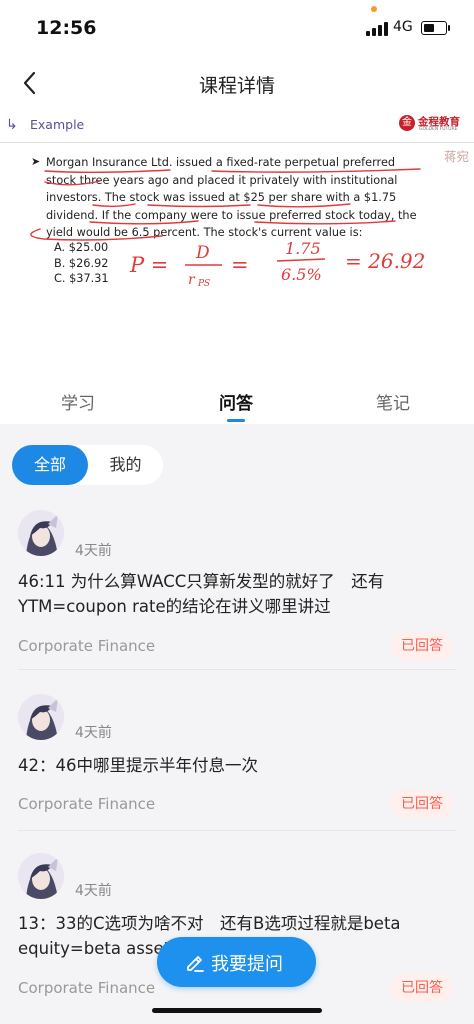  Describe the element at coordinates (66, 28) in the screenshot. I see `status-time: 12:56` at that location.